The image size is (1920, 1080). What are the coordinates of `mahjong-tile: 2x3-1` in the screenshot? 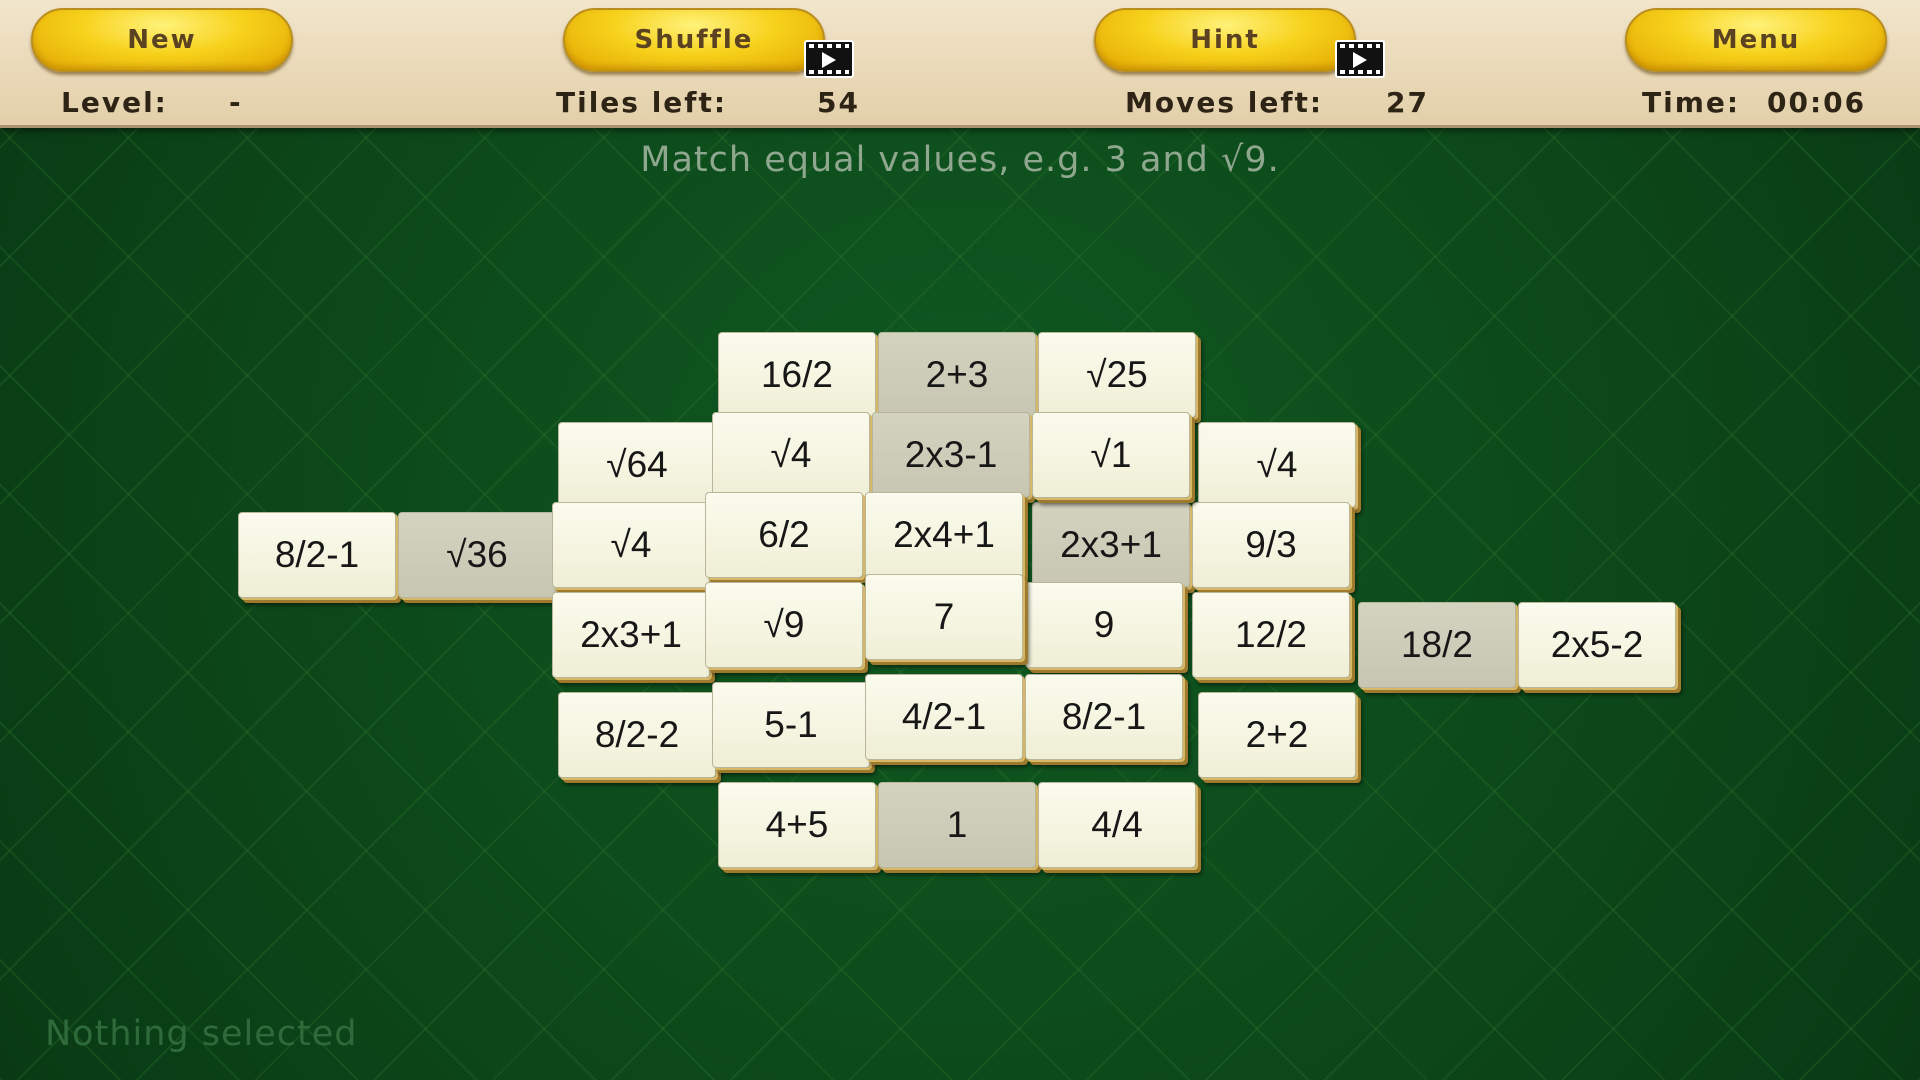 It's located at (951, 455).